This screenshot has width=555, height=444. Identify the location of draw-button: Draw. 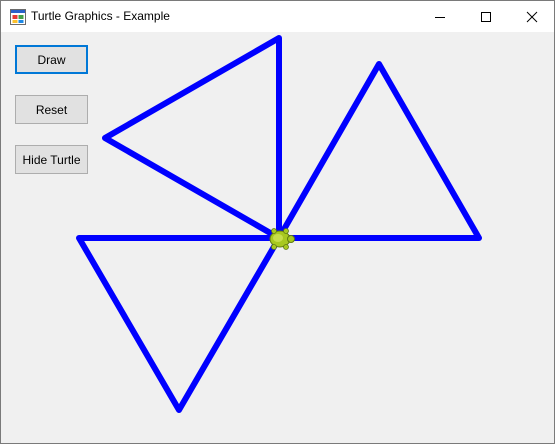
(51, 59).